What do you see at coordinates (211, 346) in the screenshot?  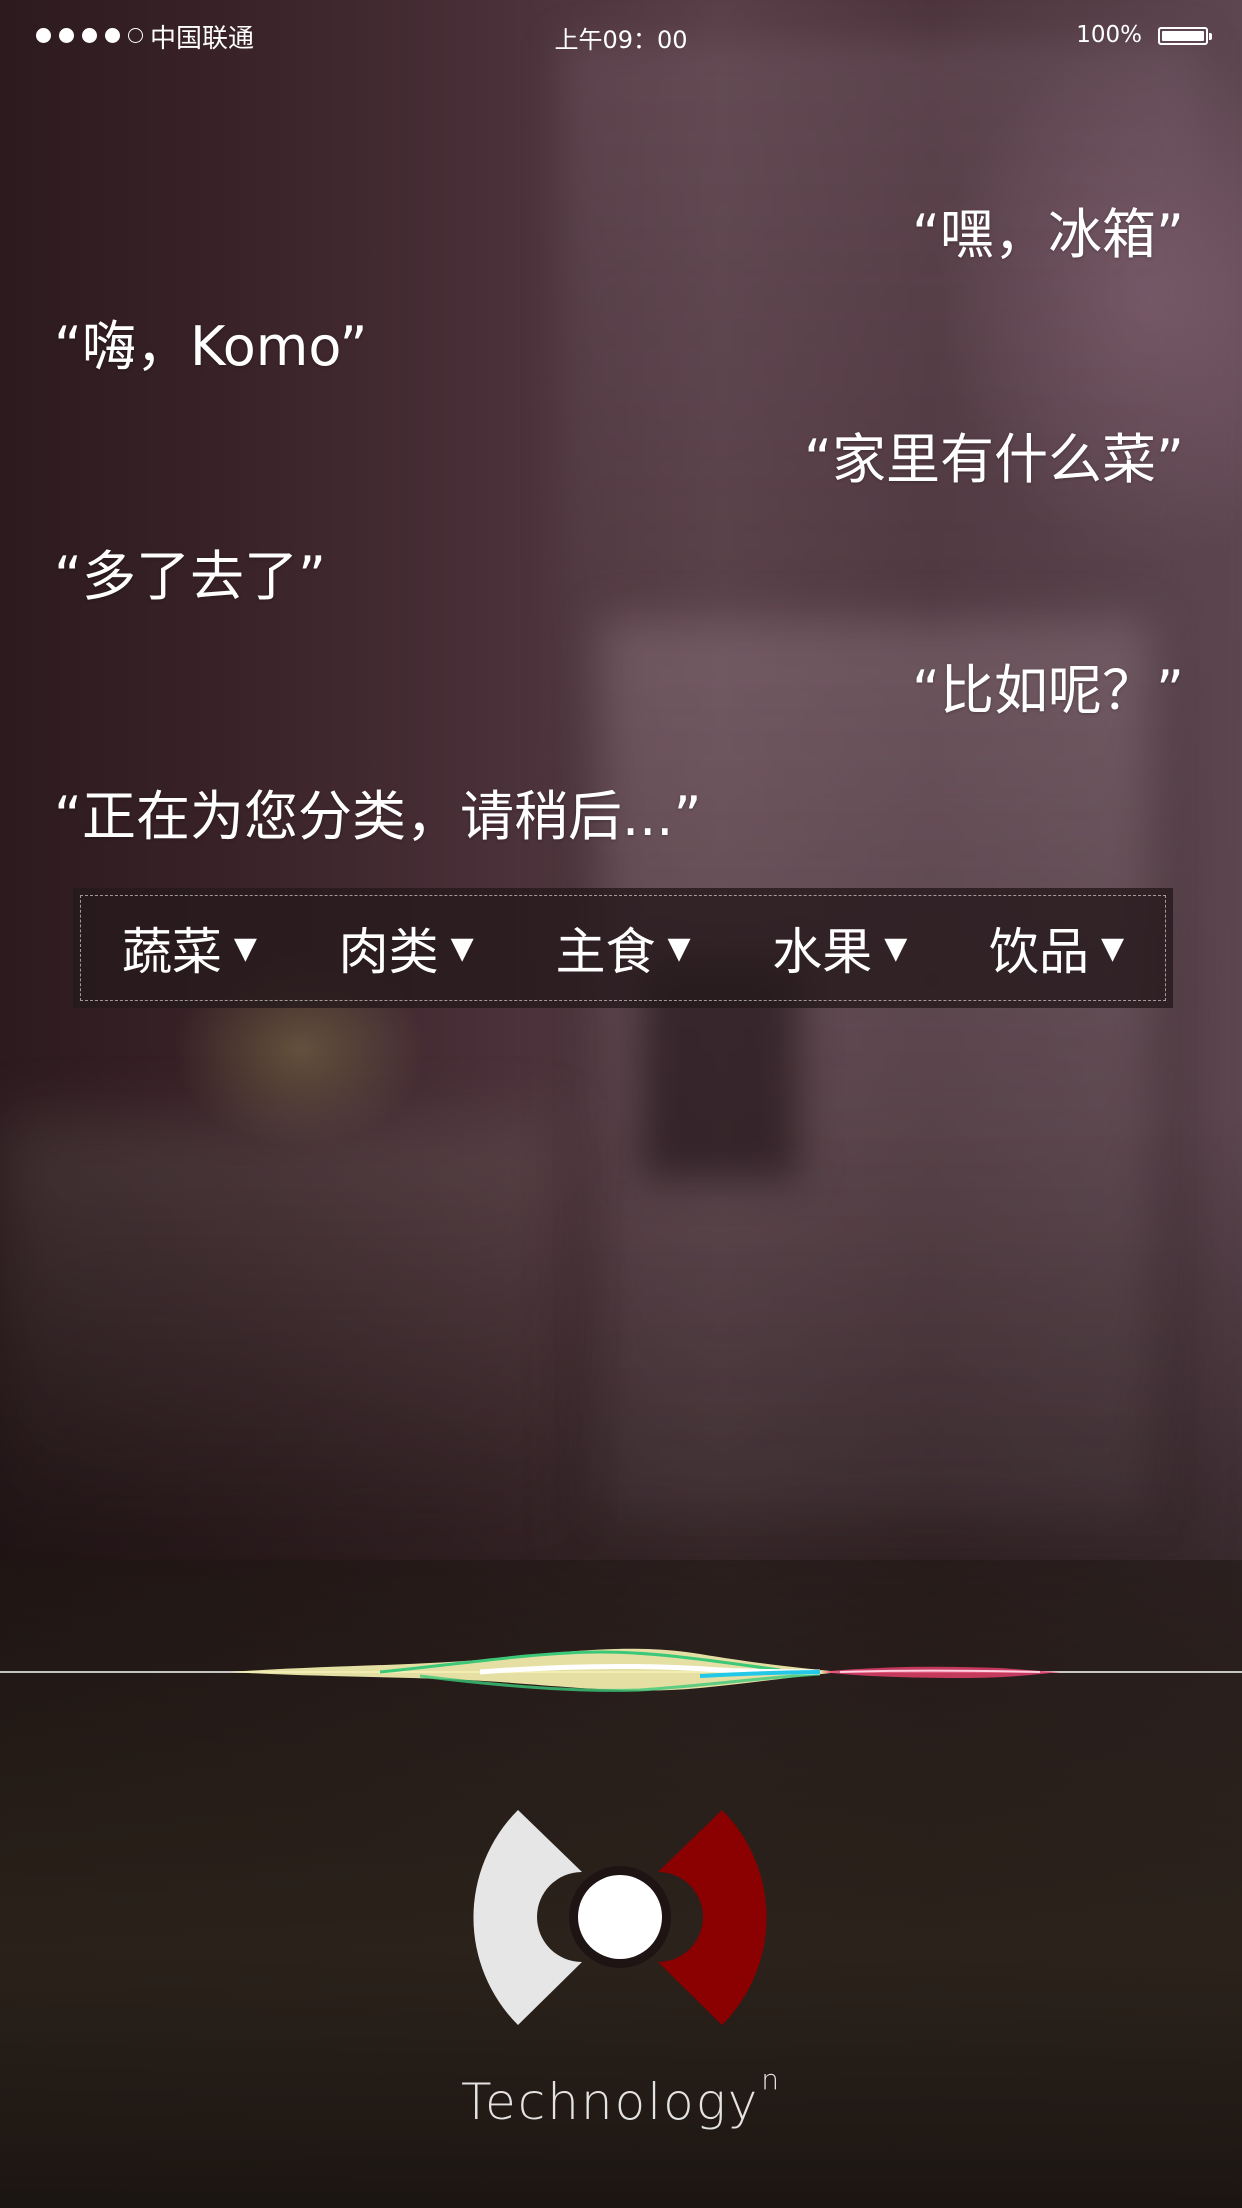 I see `assistant-message: “嗨，Komo”` at bounding box center [211, 346].